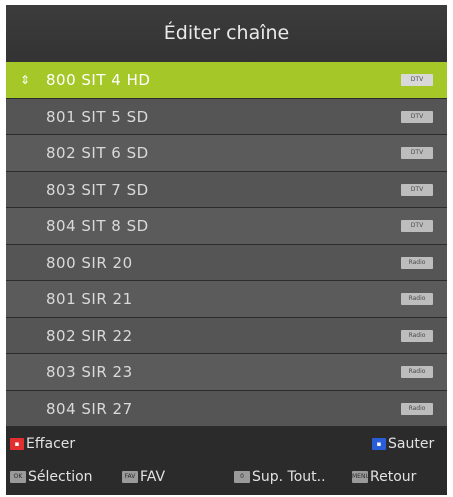 This screenshot has width=453, height=497. Describe the element at coordinates (379, 444) in the screenshot. I see `blue-key-icon: ▪` at that location.